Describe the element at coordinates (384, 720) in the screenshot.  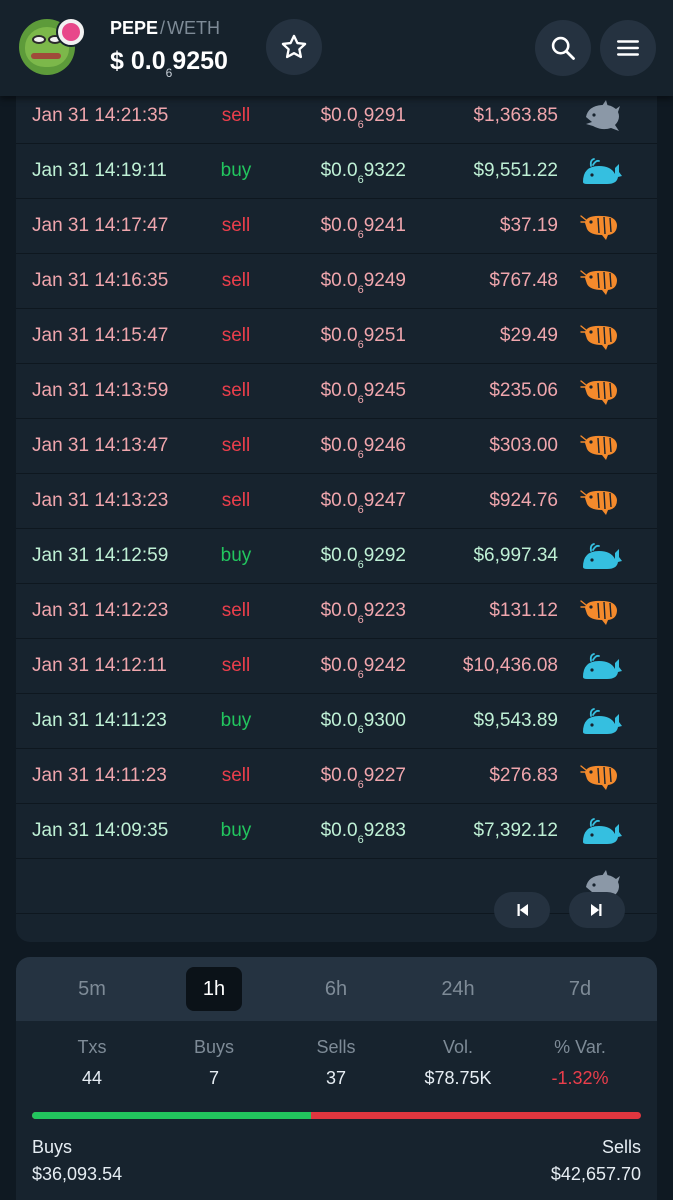
I see `trade-price-digits: 9300` at that location.